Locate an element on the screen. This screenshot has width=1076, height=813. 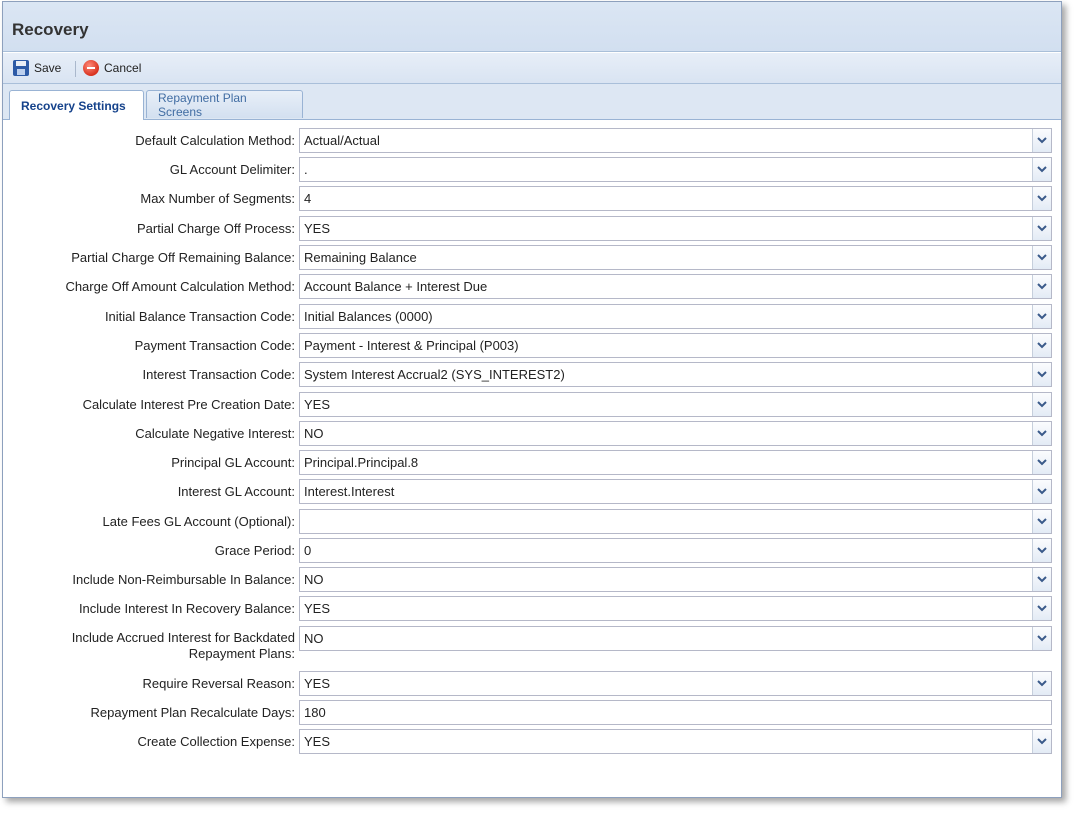
field-label-line: Repayment Plans: is located at coordinates (241, 653).